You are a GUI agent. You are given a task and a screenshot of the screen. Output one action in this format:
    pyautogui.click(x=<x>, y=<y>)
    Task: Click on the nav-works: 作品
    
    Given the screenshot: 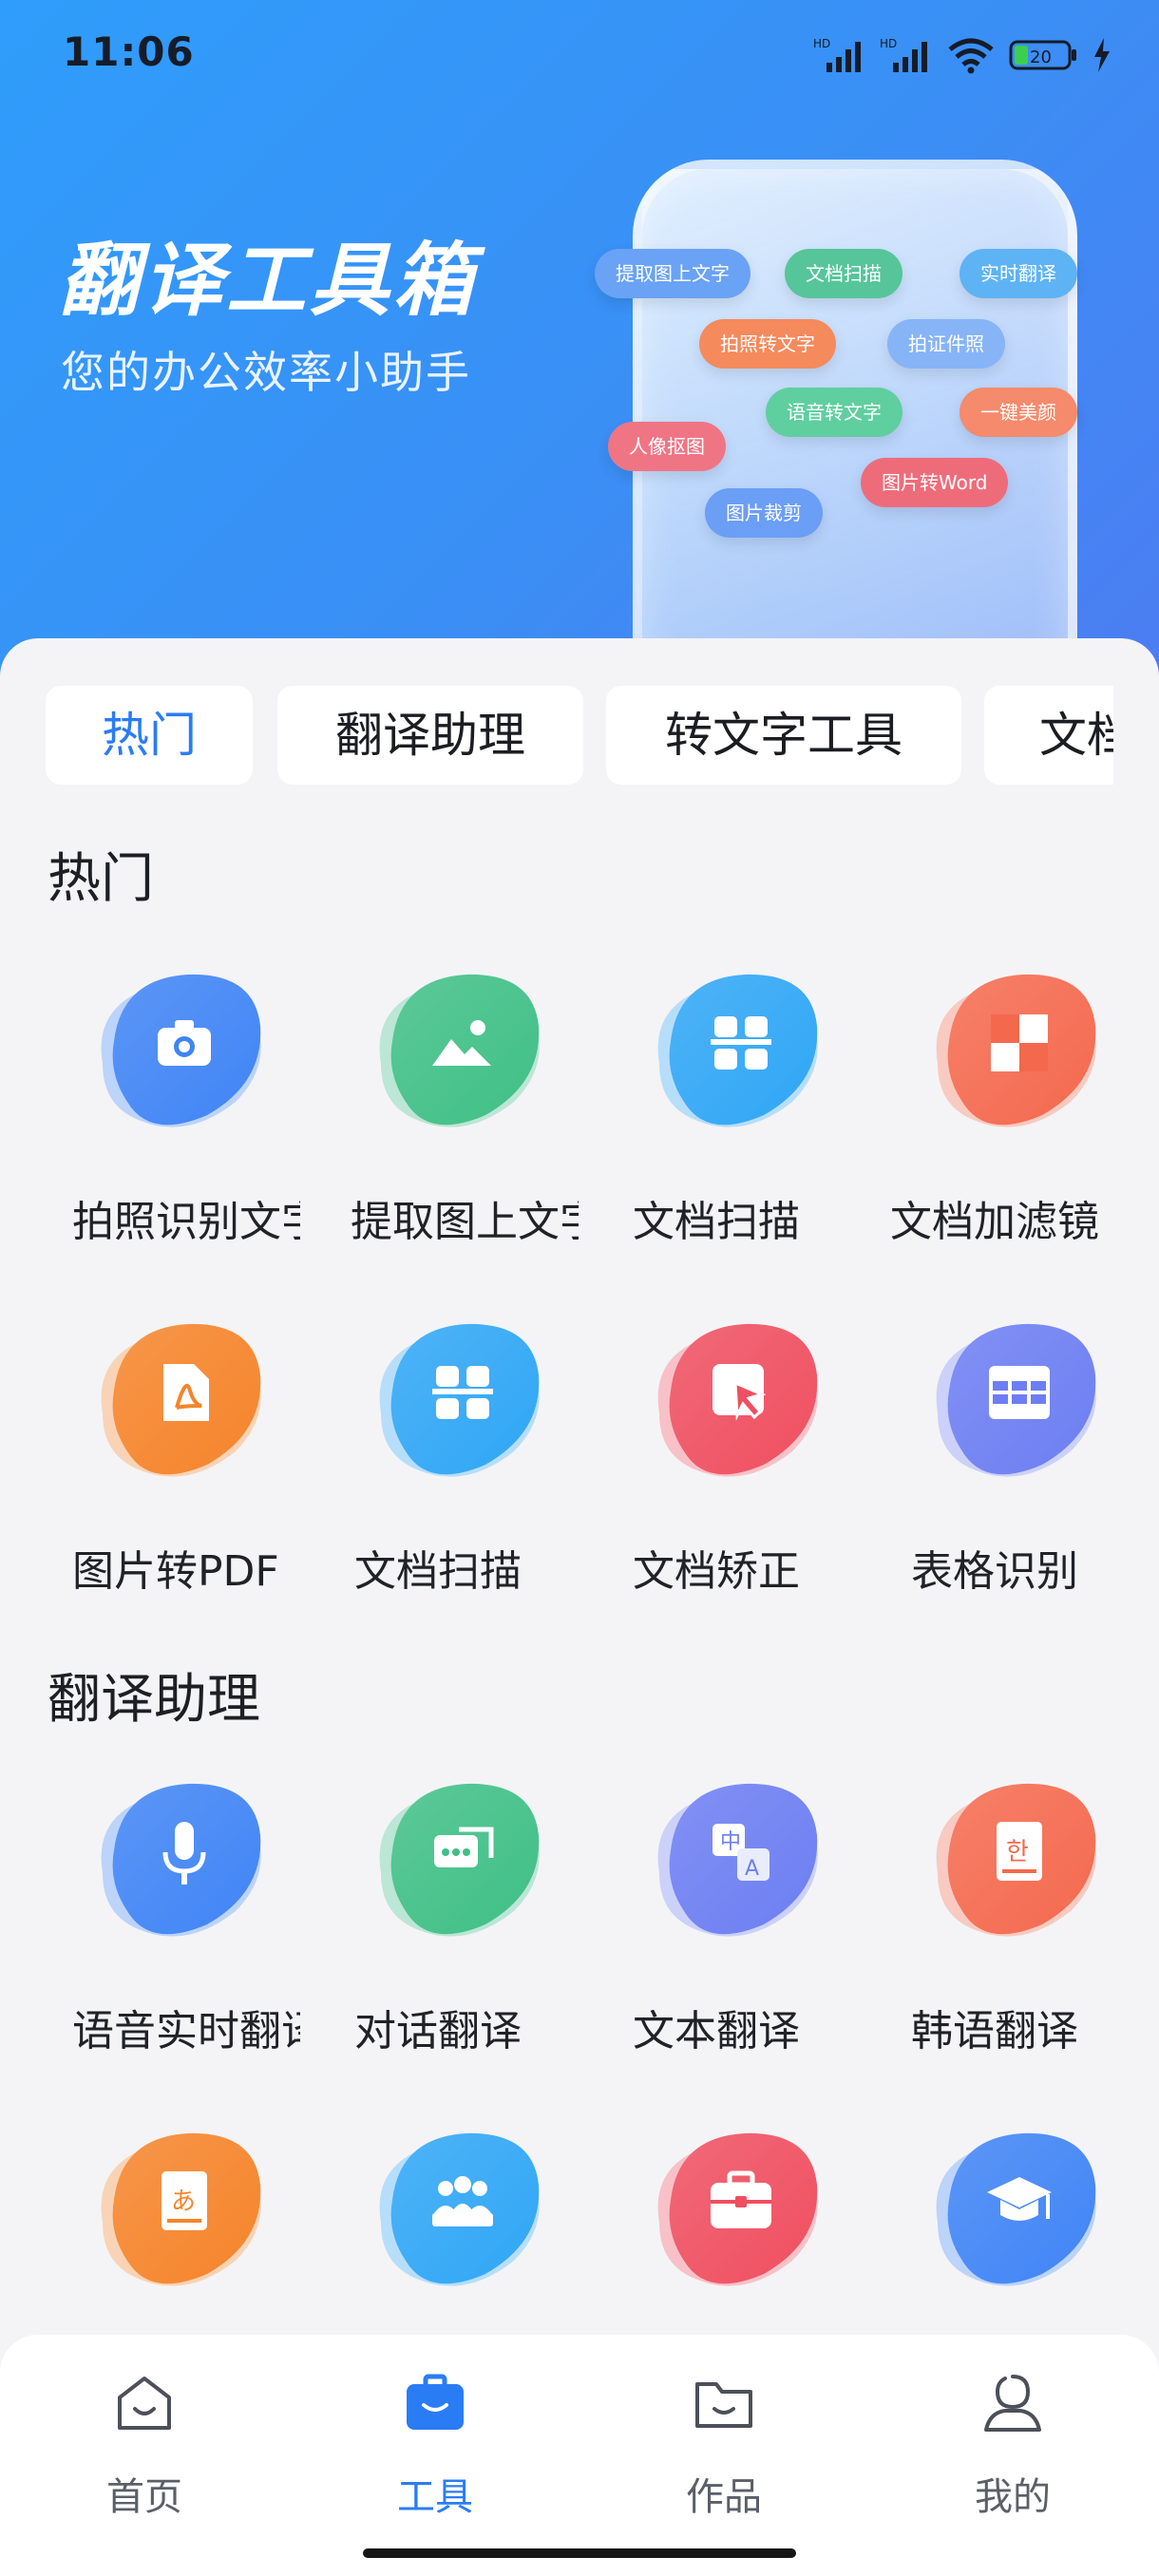 What is the action you would take?
    pyautogui.click(x=724, y=2446)
    